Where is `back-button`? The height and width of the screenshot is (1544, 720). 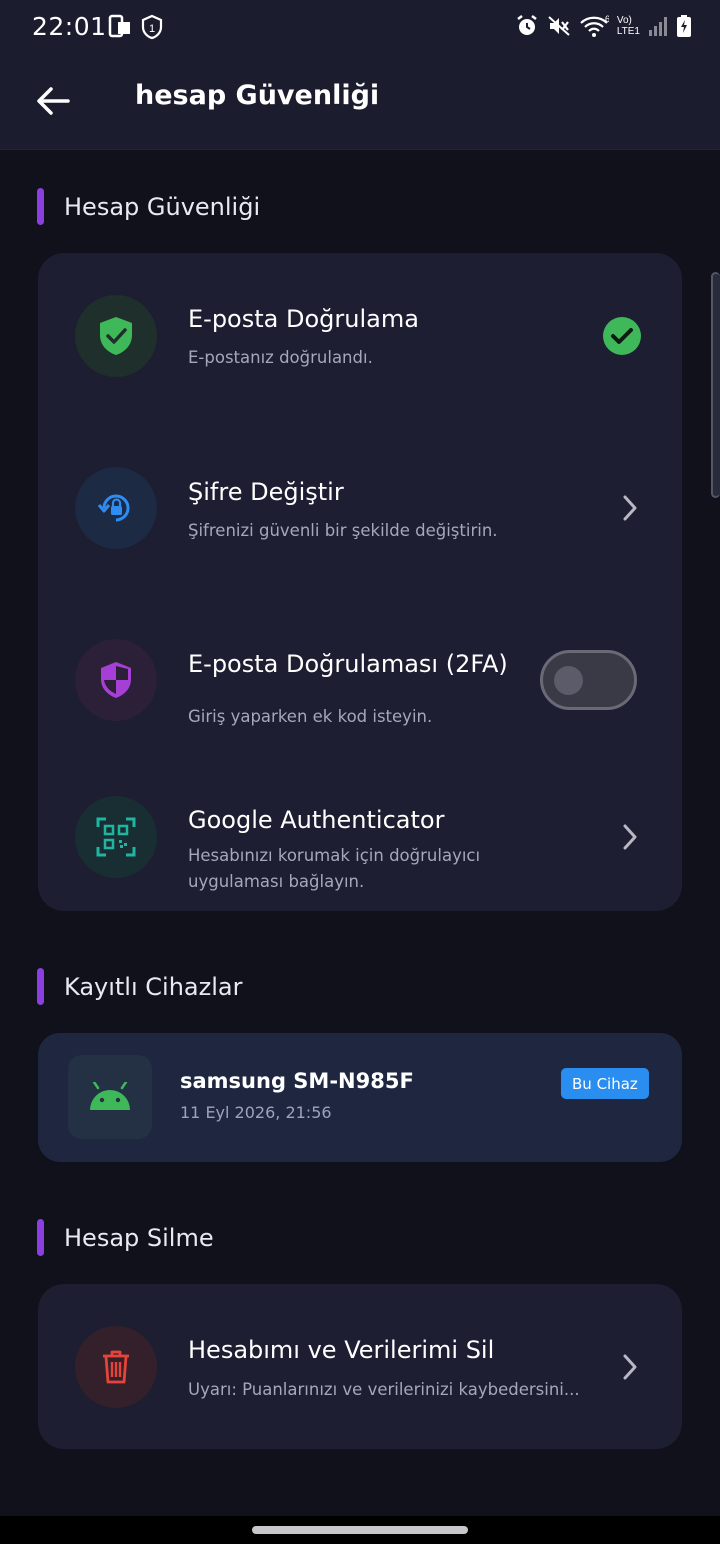
back-button is located at coordinates (53, 101).